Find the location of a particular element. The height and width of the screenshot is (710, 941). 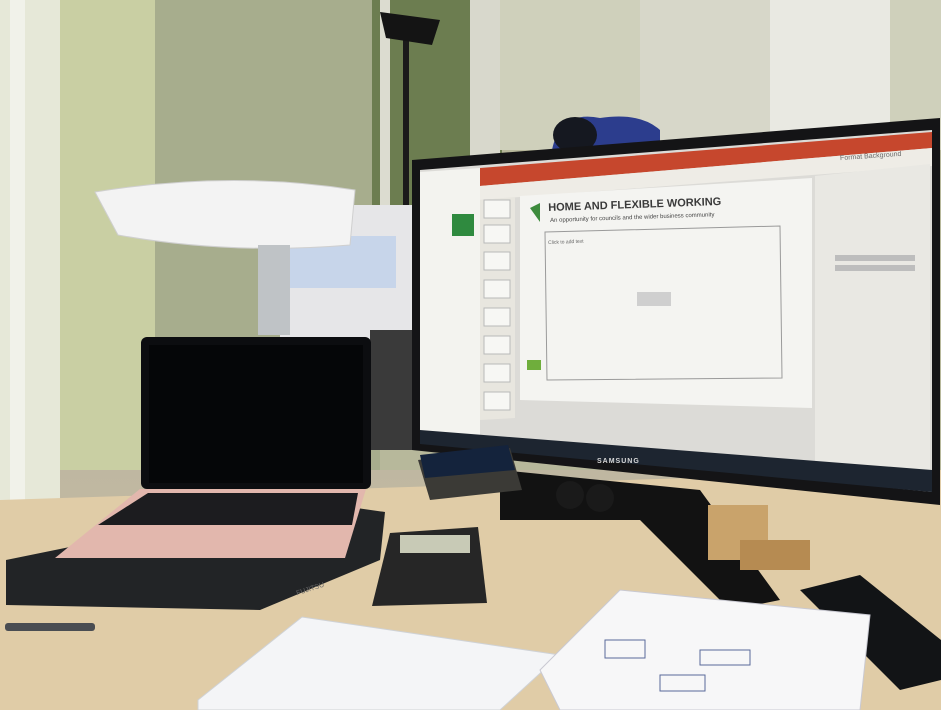

slide-placeholder: Click to add text is located at coordinates (566, 242).